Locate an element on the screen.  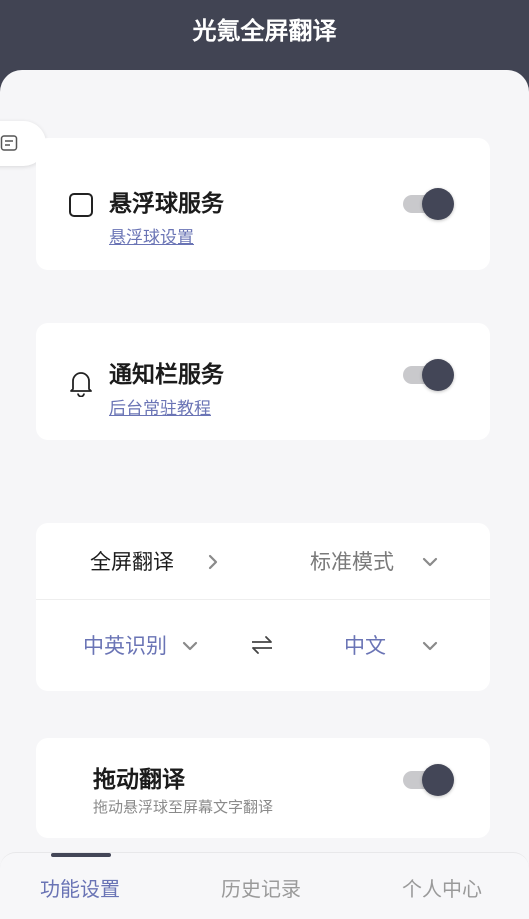
drag-translate-subtitle: 拖动悬浮球至屏幕文字翻译 is located at coordinates (183, 807).